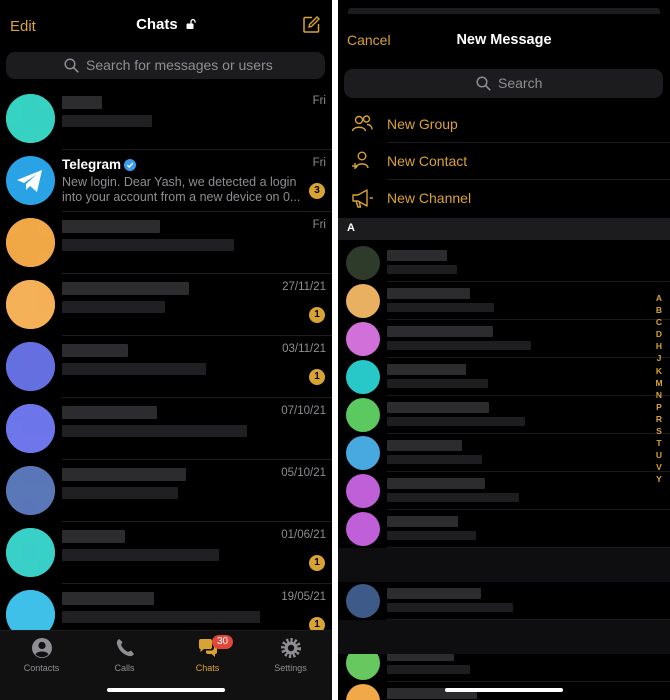 This screenshot has height=700, width=670. Describe the element at coordinates (659, 298) in the screenshot. I see `index-letter: A` at that location.